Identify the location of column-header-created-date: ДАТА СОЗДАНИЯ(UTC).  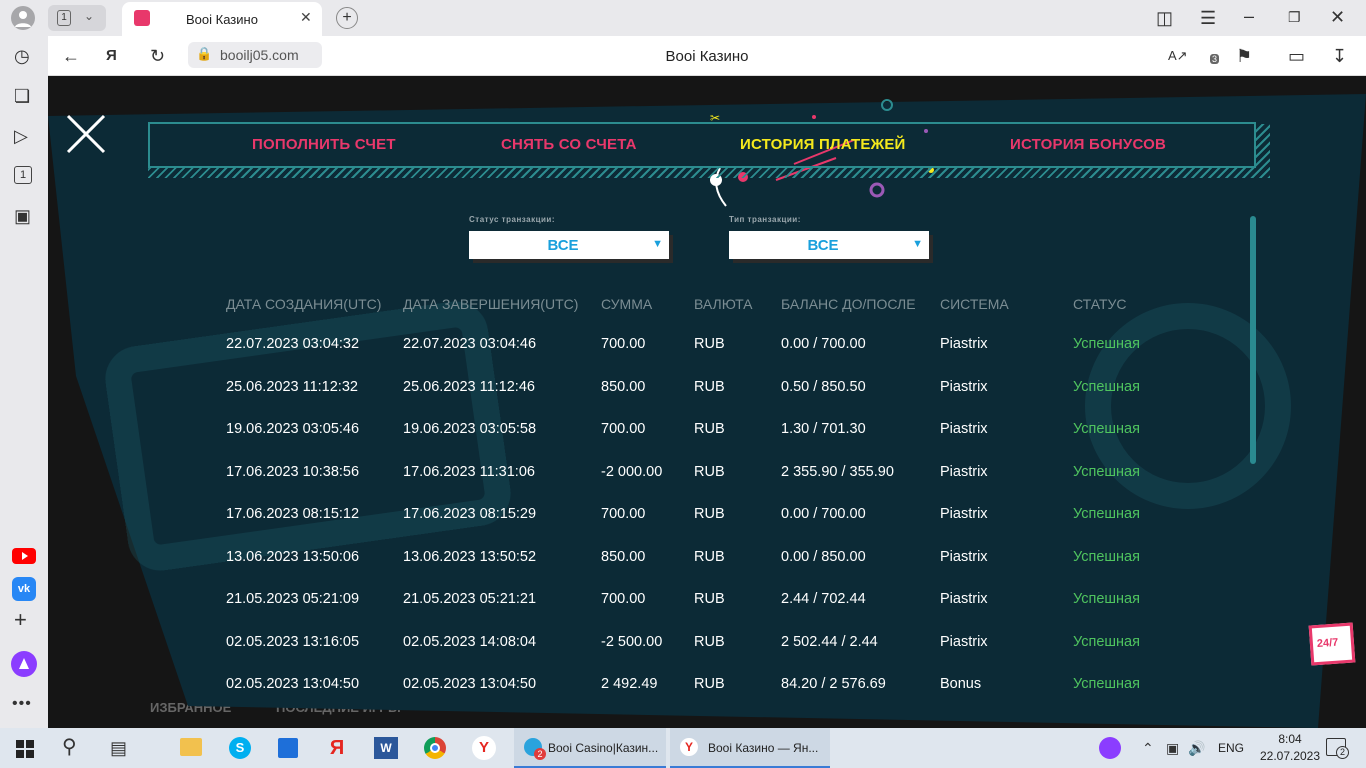
(304, 304).